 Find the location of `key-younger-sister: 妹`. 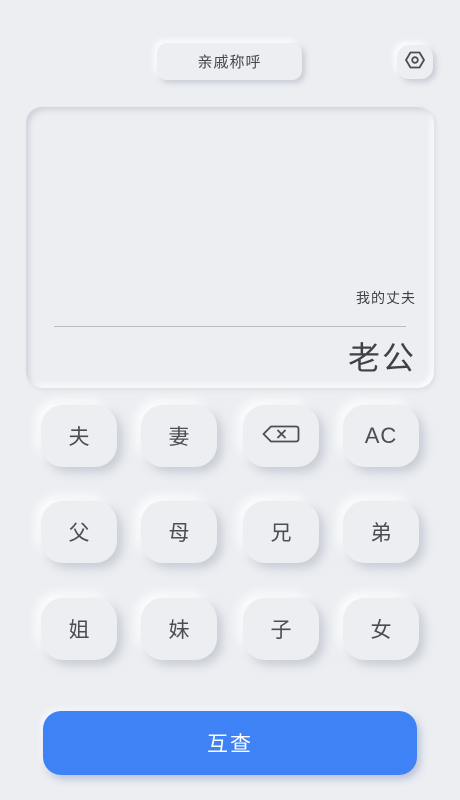

key-younger-sister: 妹 is located at coordinates (179, 629).